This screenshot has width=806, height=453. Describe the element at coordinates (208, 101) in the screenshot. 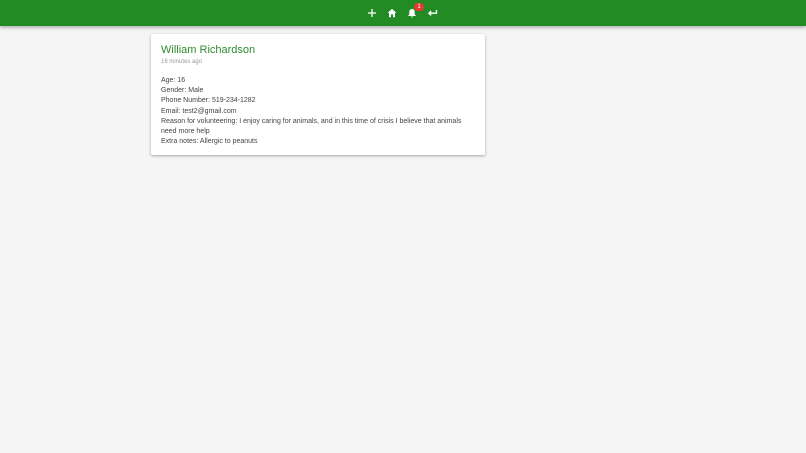

I see `phone-line: Phone Number: 519-234-1282` at that location.